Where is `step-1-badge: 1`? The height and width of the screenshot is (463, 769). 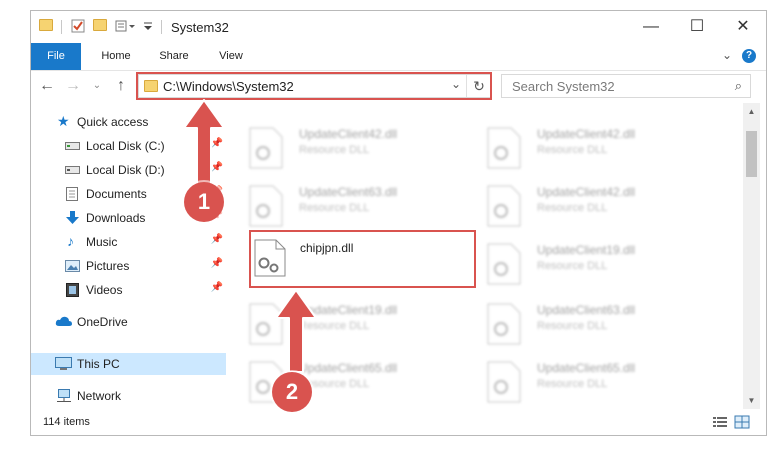
step-1-badge: 1 is located at coordinates (204, 202).